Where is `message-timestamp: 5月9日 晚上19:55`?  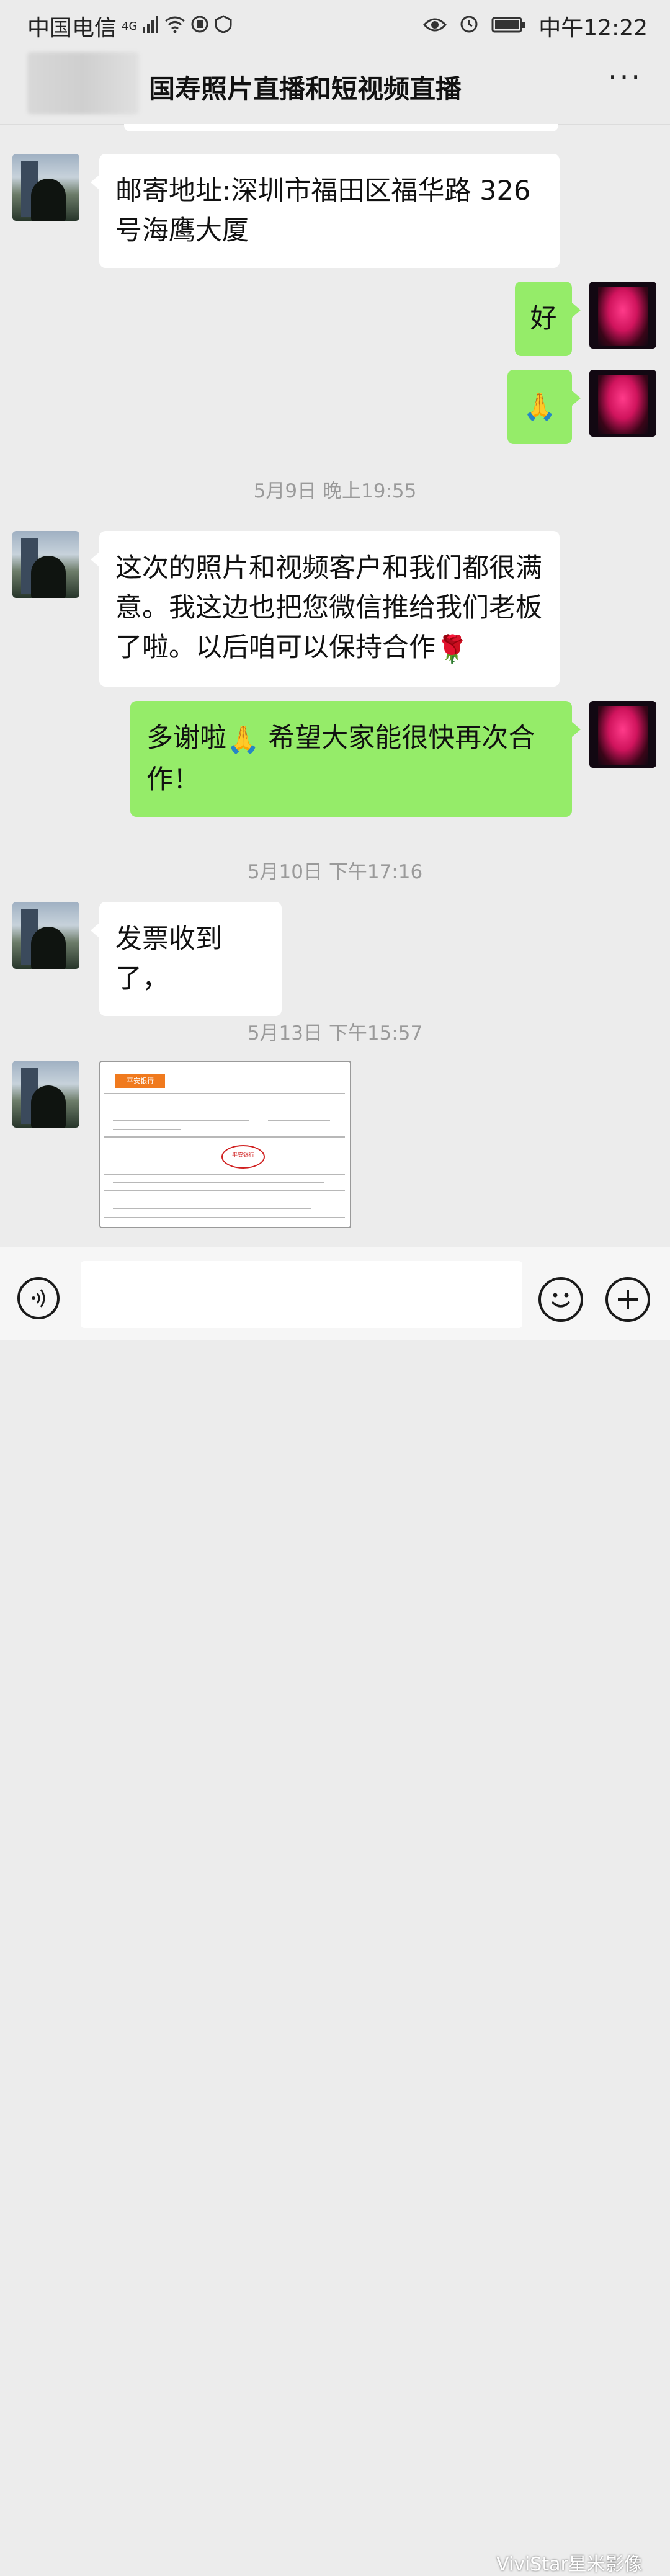
message-timestamp: 5月9日 晚上19:55 is located at coordinates (335, 491).